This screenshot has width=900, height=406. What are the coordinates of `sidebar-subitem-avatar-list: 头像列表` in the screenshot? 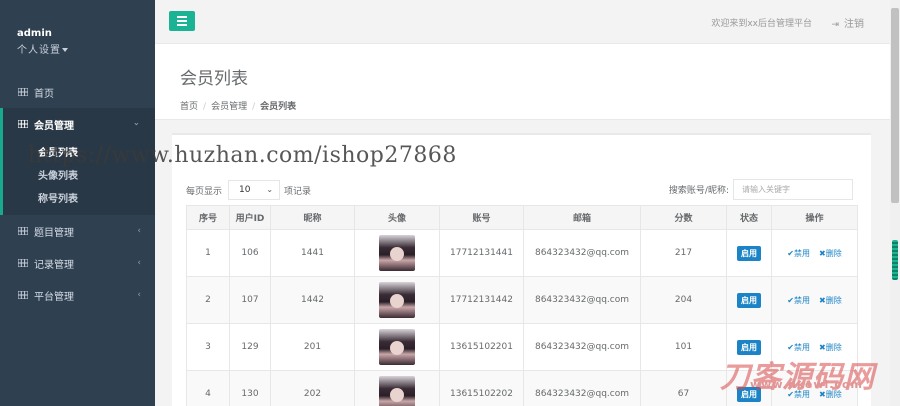 It's located at (79, 174).